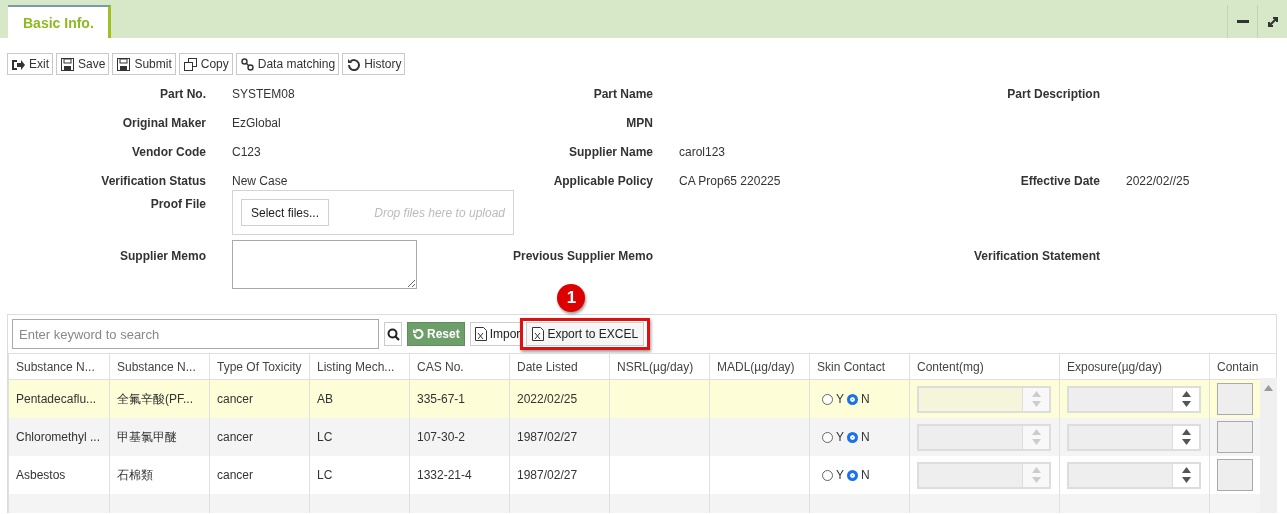 Image resolution: width=1287 pixels, height=514 pixels. Describe the element at coordinates (287, 64) in the screenshot. I see `toolbar-button: Data matching` at that location.